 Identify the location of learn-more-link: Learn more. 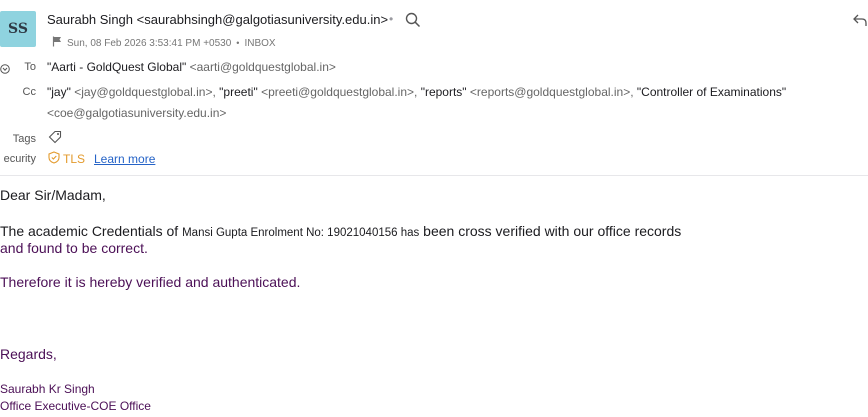
(124, 159).